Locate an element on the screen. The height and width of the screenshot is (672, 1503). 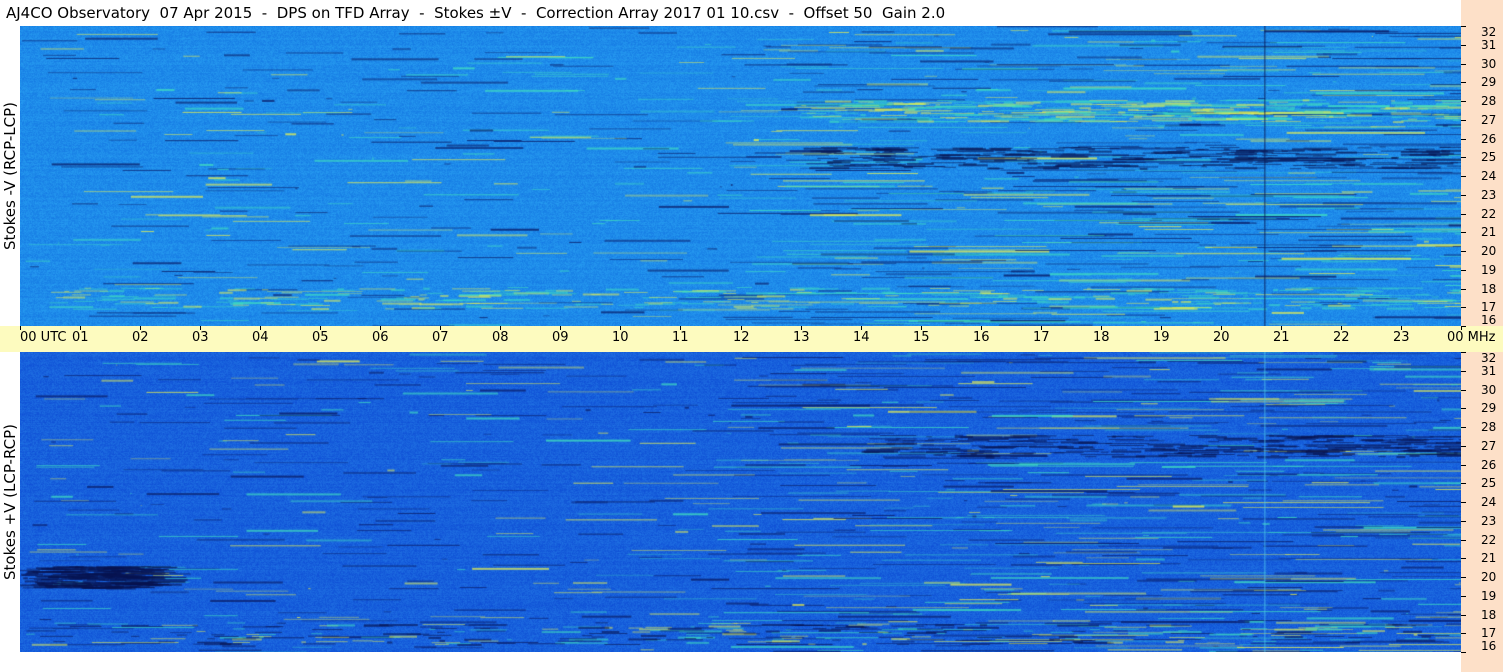
panel-label-bottom: Stokes +V (LCP-RCP) is located at coordinates (10, 502).